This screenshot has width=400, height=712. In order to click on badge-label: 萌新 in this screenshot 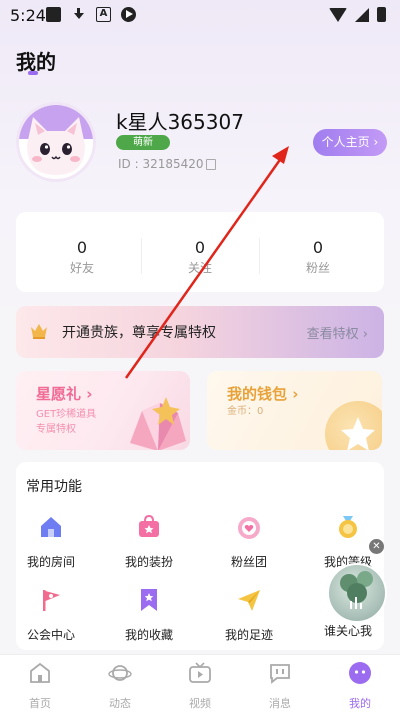, I will do `click(143, 142)`.